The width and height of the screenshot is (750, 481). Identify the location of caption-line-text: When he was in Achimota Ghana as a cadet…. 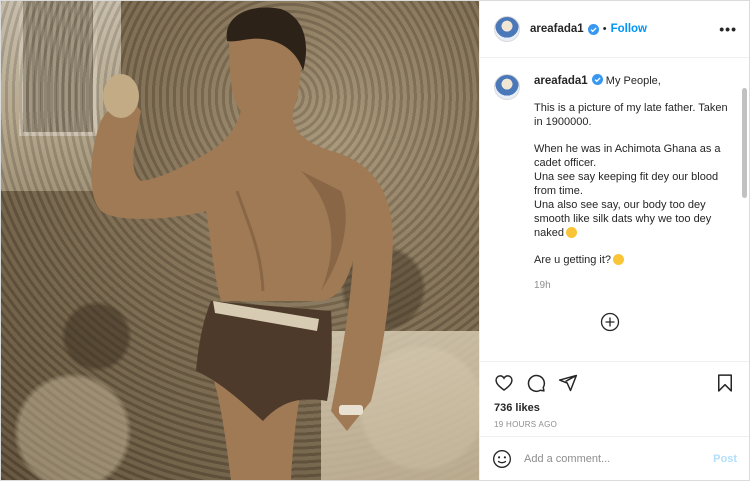
(627, 156).